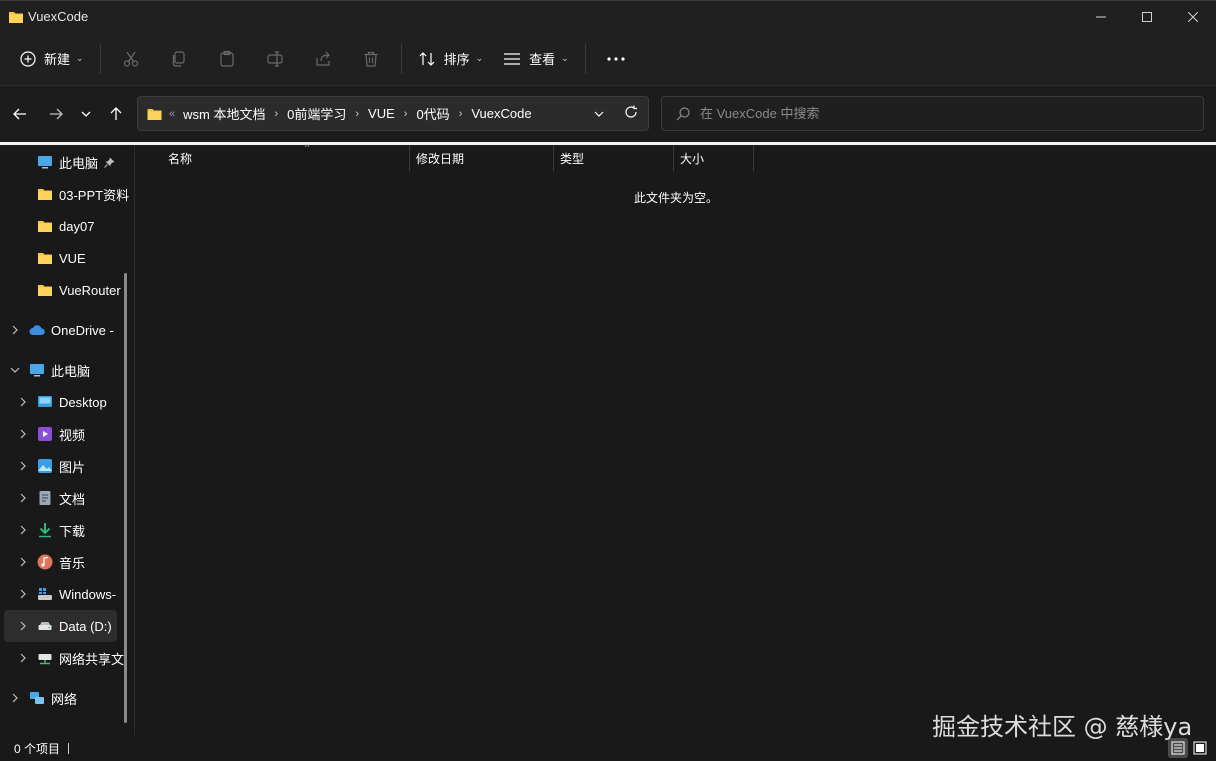 This screenshot has width=1216, height=761. I want to click on recent-locations-button, so click(86, 114).